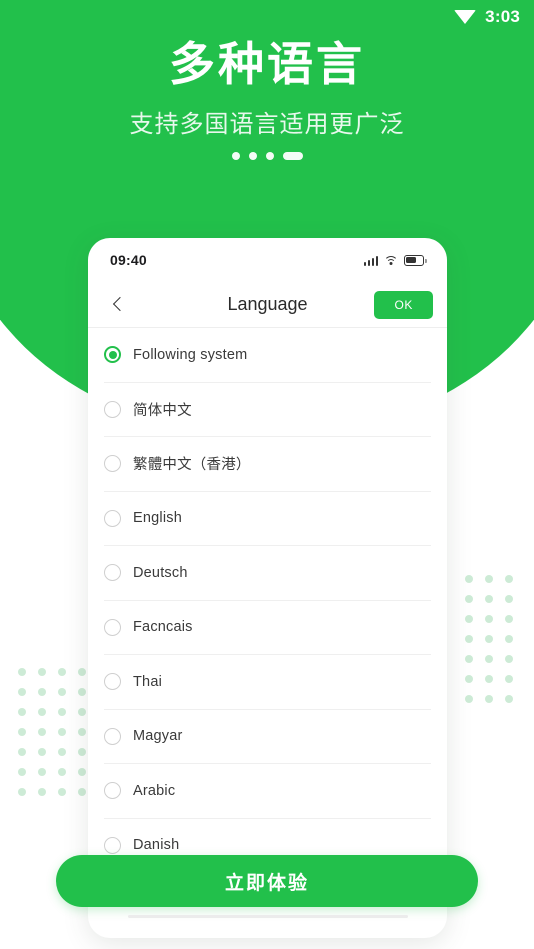 Image resolution: width=534 pixels, height=949 pixels. What do you see at coordinates (156, 845) in the screenshot?
I see `language-option-label: Danish` at bounding box center [156, 845].